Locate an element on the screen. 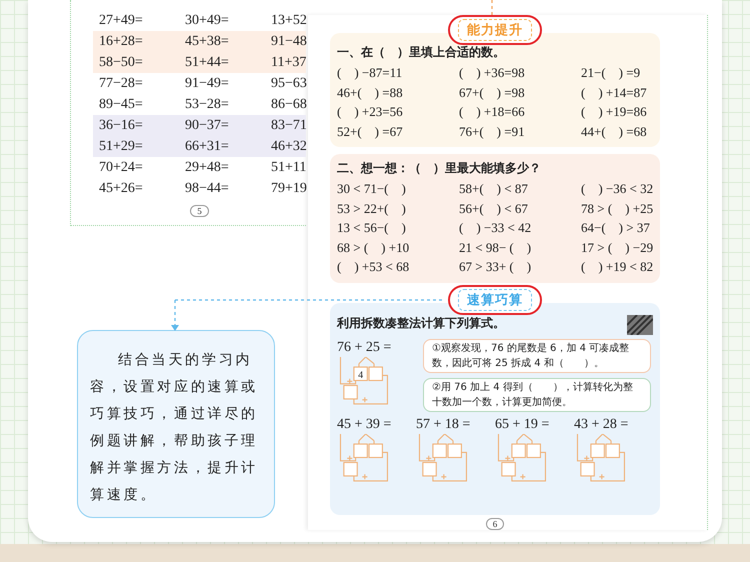 The width and height of the screenshot is (750, 562). equation: ( ) +14=87 is located at coordinates (614, 93).